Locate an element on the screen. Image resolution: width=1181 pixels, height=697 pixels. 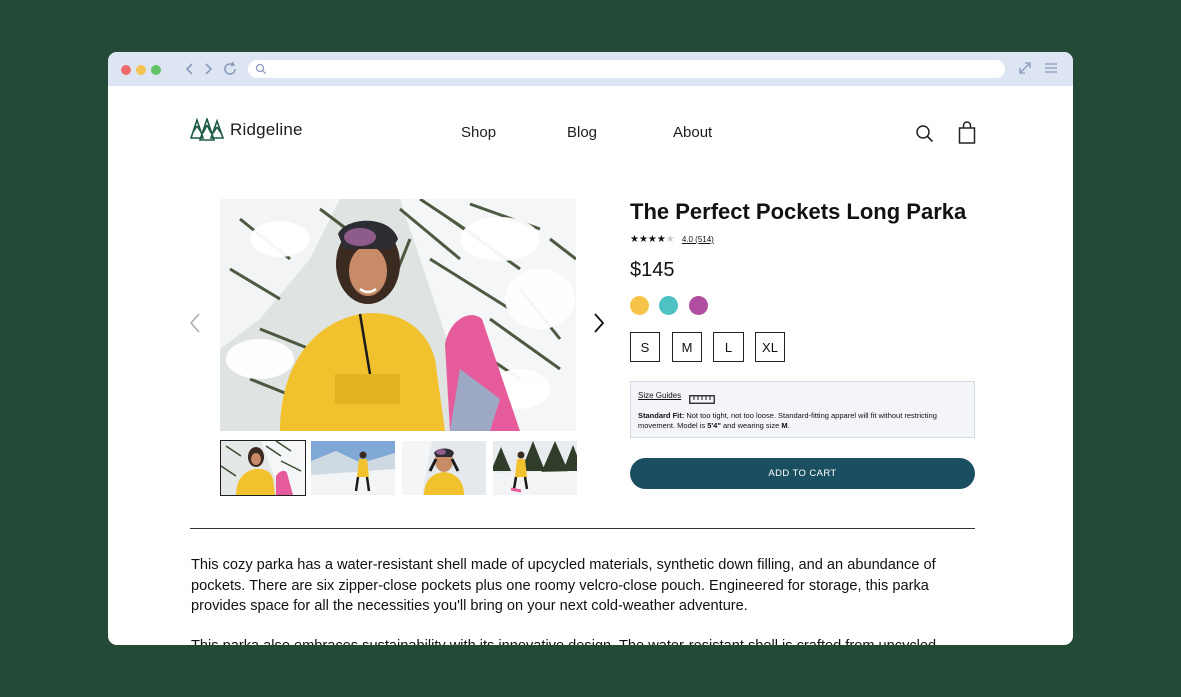
size-option-xl: XL is located at coordinates (770, 347).